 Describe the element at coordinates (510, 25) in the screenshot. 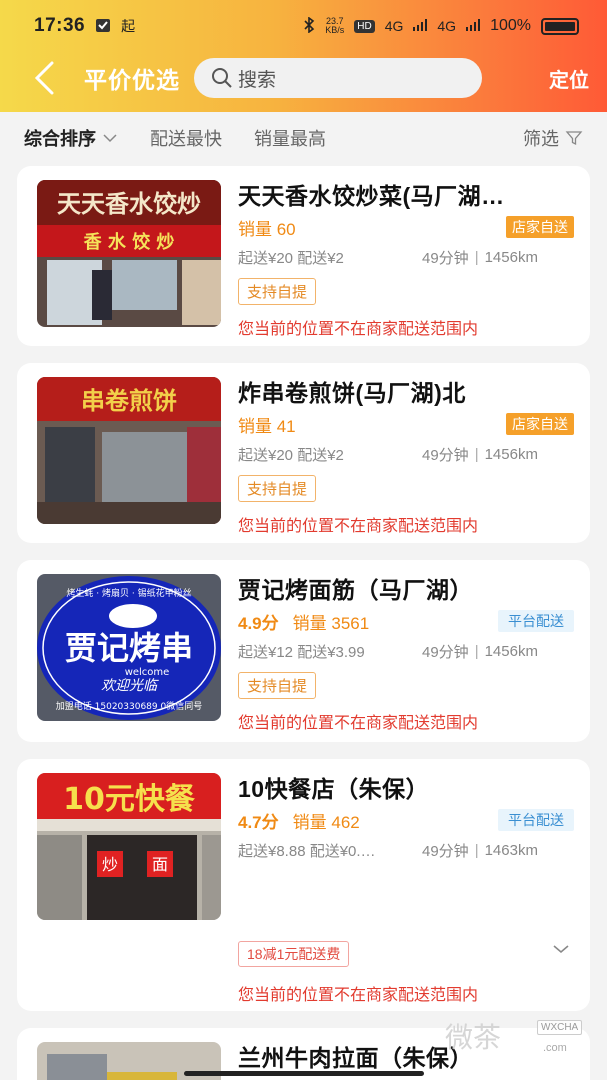

I see `battery-percent: 100%` at that location.